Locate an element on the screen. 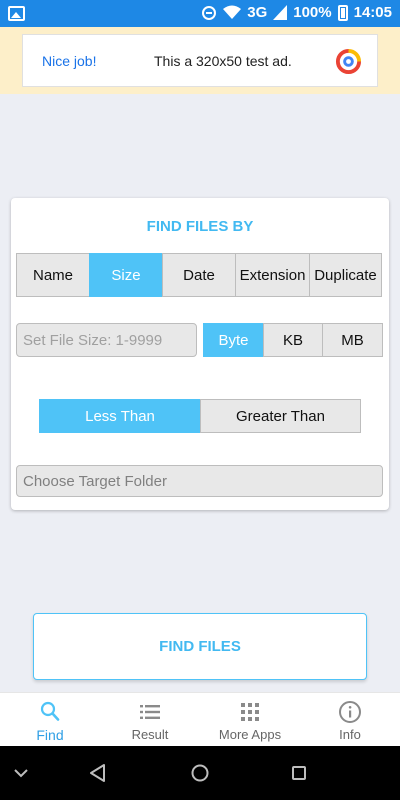  test-ad: Nice job! This a 320x50 test ad. is located at coordinates (200, 60).